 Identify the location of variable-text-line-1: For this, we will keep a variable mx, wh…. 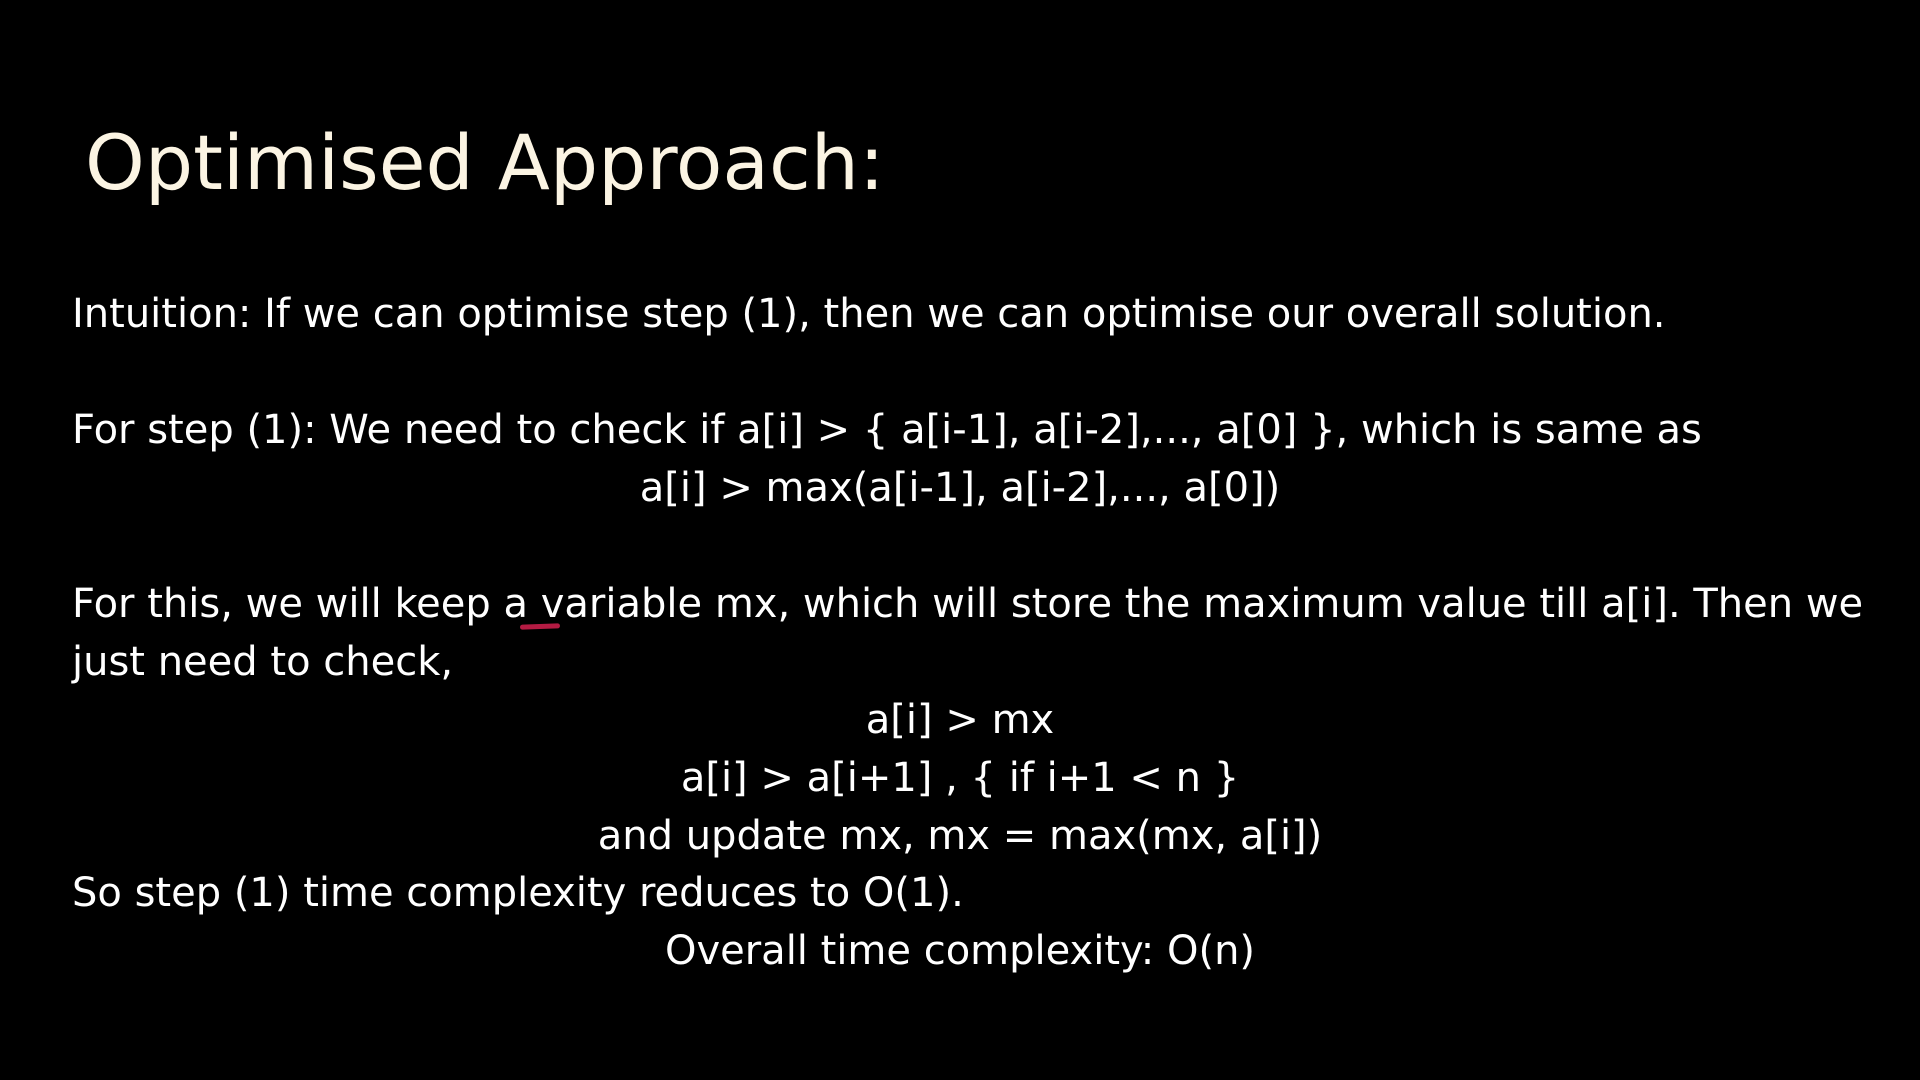
(968, 604).